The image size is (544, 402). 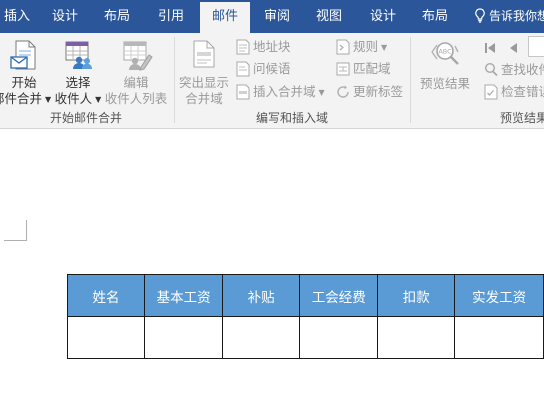 I want to click on tab-layout: 布局, so click(x=117, y=16).